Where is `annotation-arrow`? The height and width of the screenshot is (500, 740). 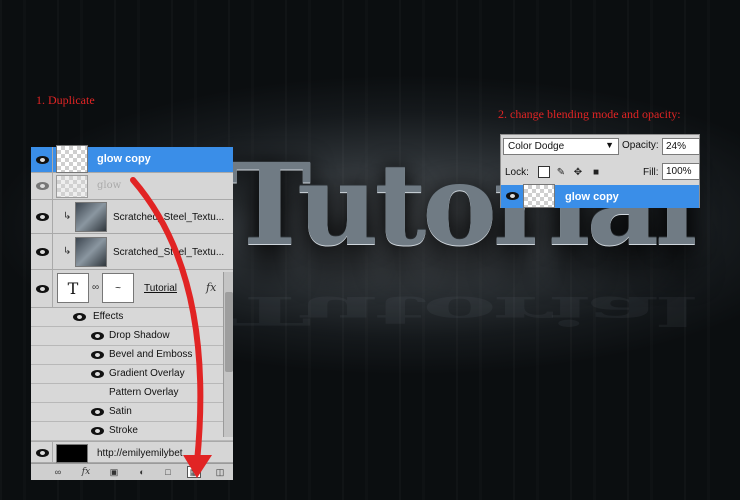 annotation-arrow is located at coordinates (171, 327).